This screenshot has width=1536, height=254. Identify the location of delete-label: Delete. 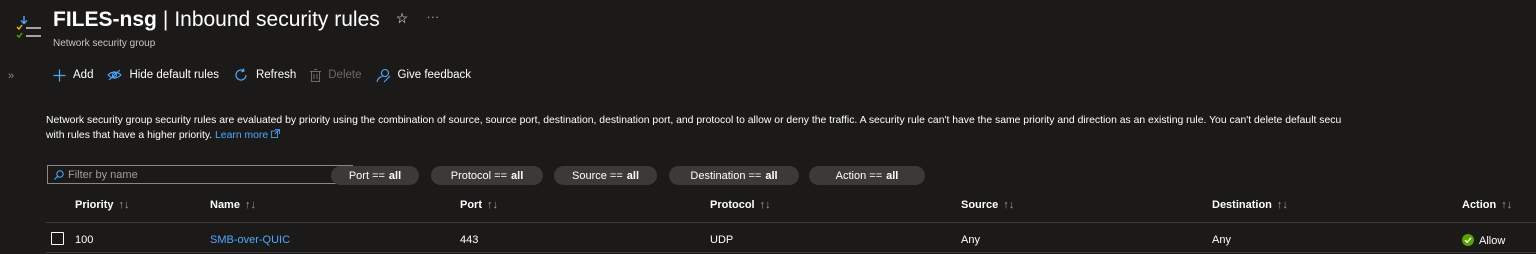
(345, 75).